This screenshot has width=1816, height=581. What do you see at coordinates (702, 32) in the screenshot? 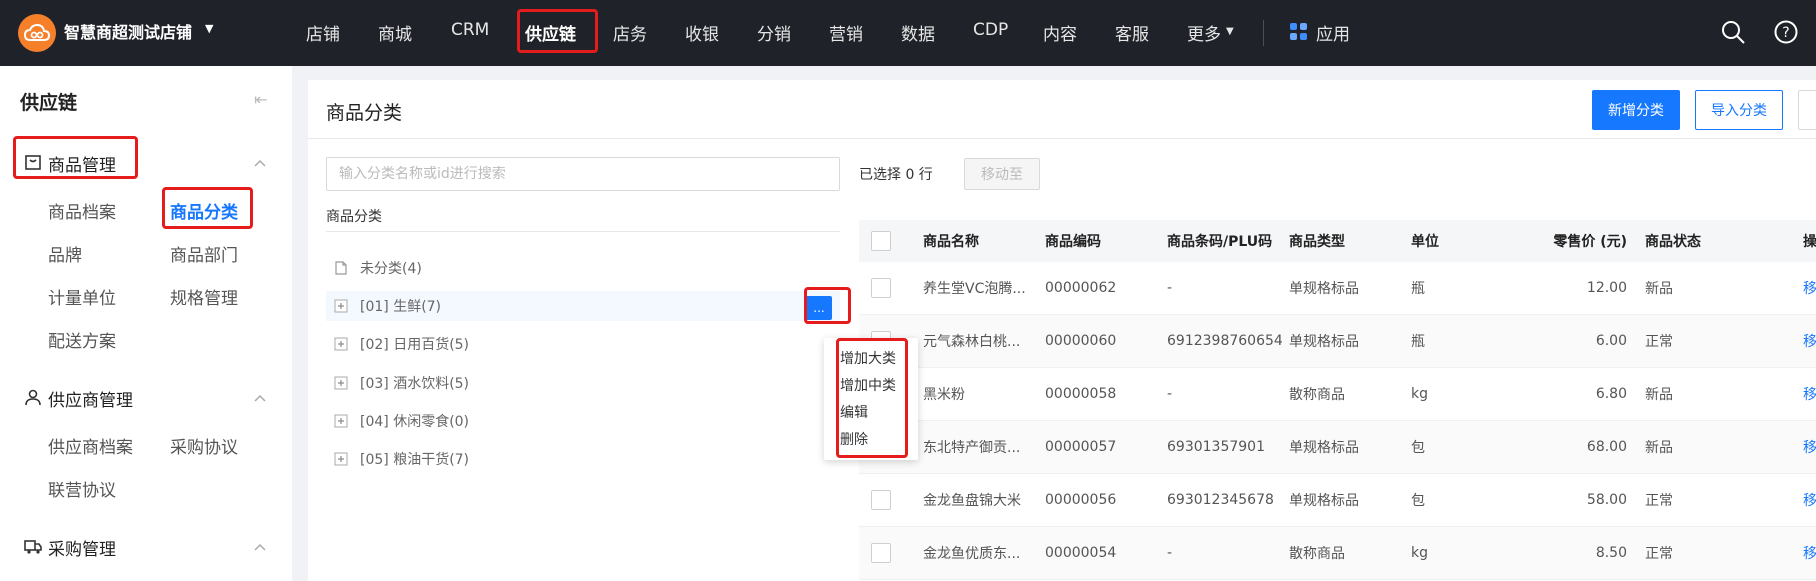
I see `nav-cashier: 收银` at bounding box center [702, 32].